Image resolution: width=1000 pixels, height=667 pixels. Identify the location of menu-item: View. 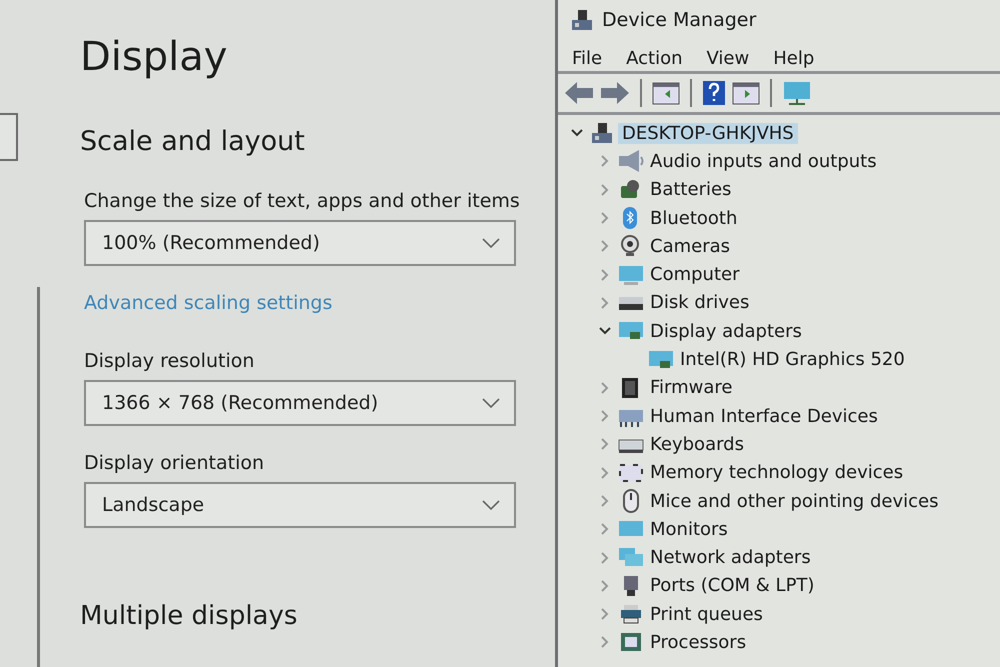
(728, 59).